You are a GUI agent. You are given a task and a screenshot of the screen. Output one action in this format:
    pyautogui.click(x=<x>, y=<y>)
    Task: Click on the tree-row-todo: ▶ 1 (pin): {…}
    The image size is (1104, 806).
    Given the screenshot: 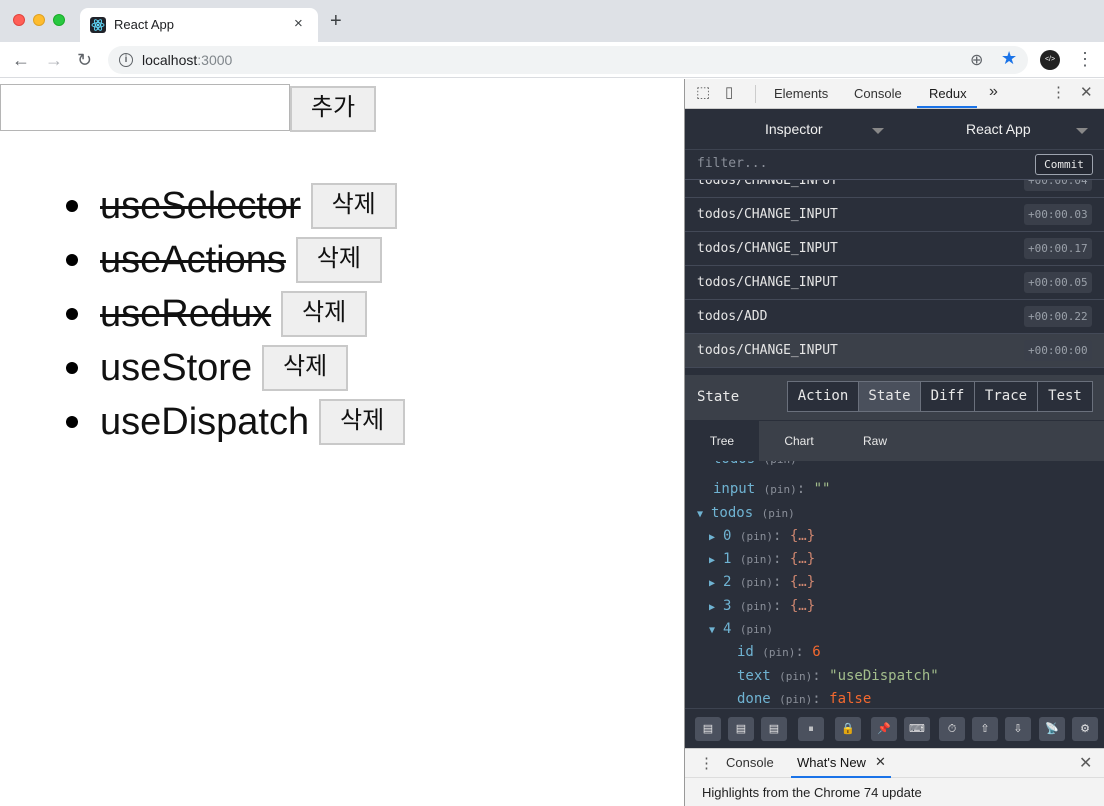 What is the action you would take?
    pyautogui.click(x=762, y=560)
    